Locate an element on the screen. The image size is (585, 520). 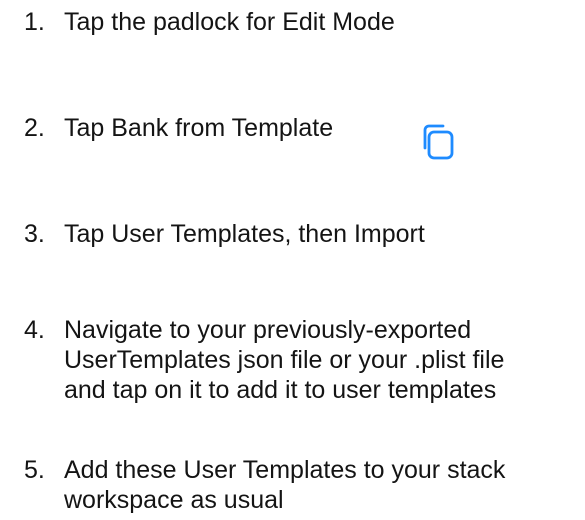
instruction-step-1: 1. Tap the padlock for Edit Mode is located at coordinates (209, 22).